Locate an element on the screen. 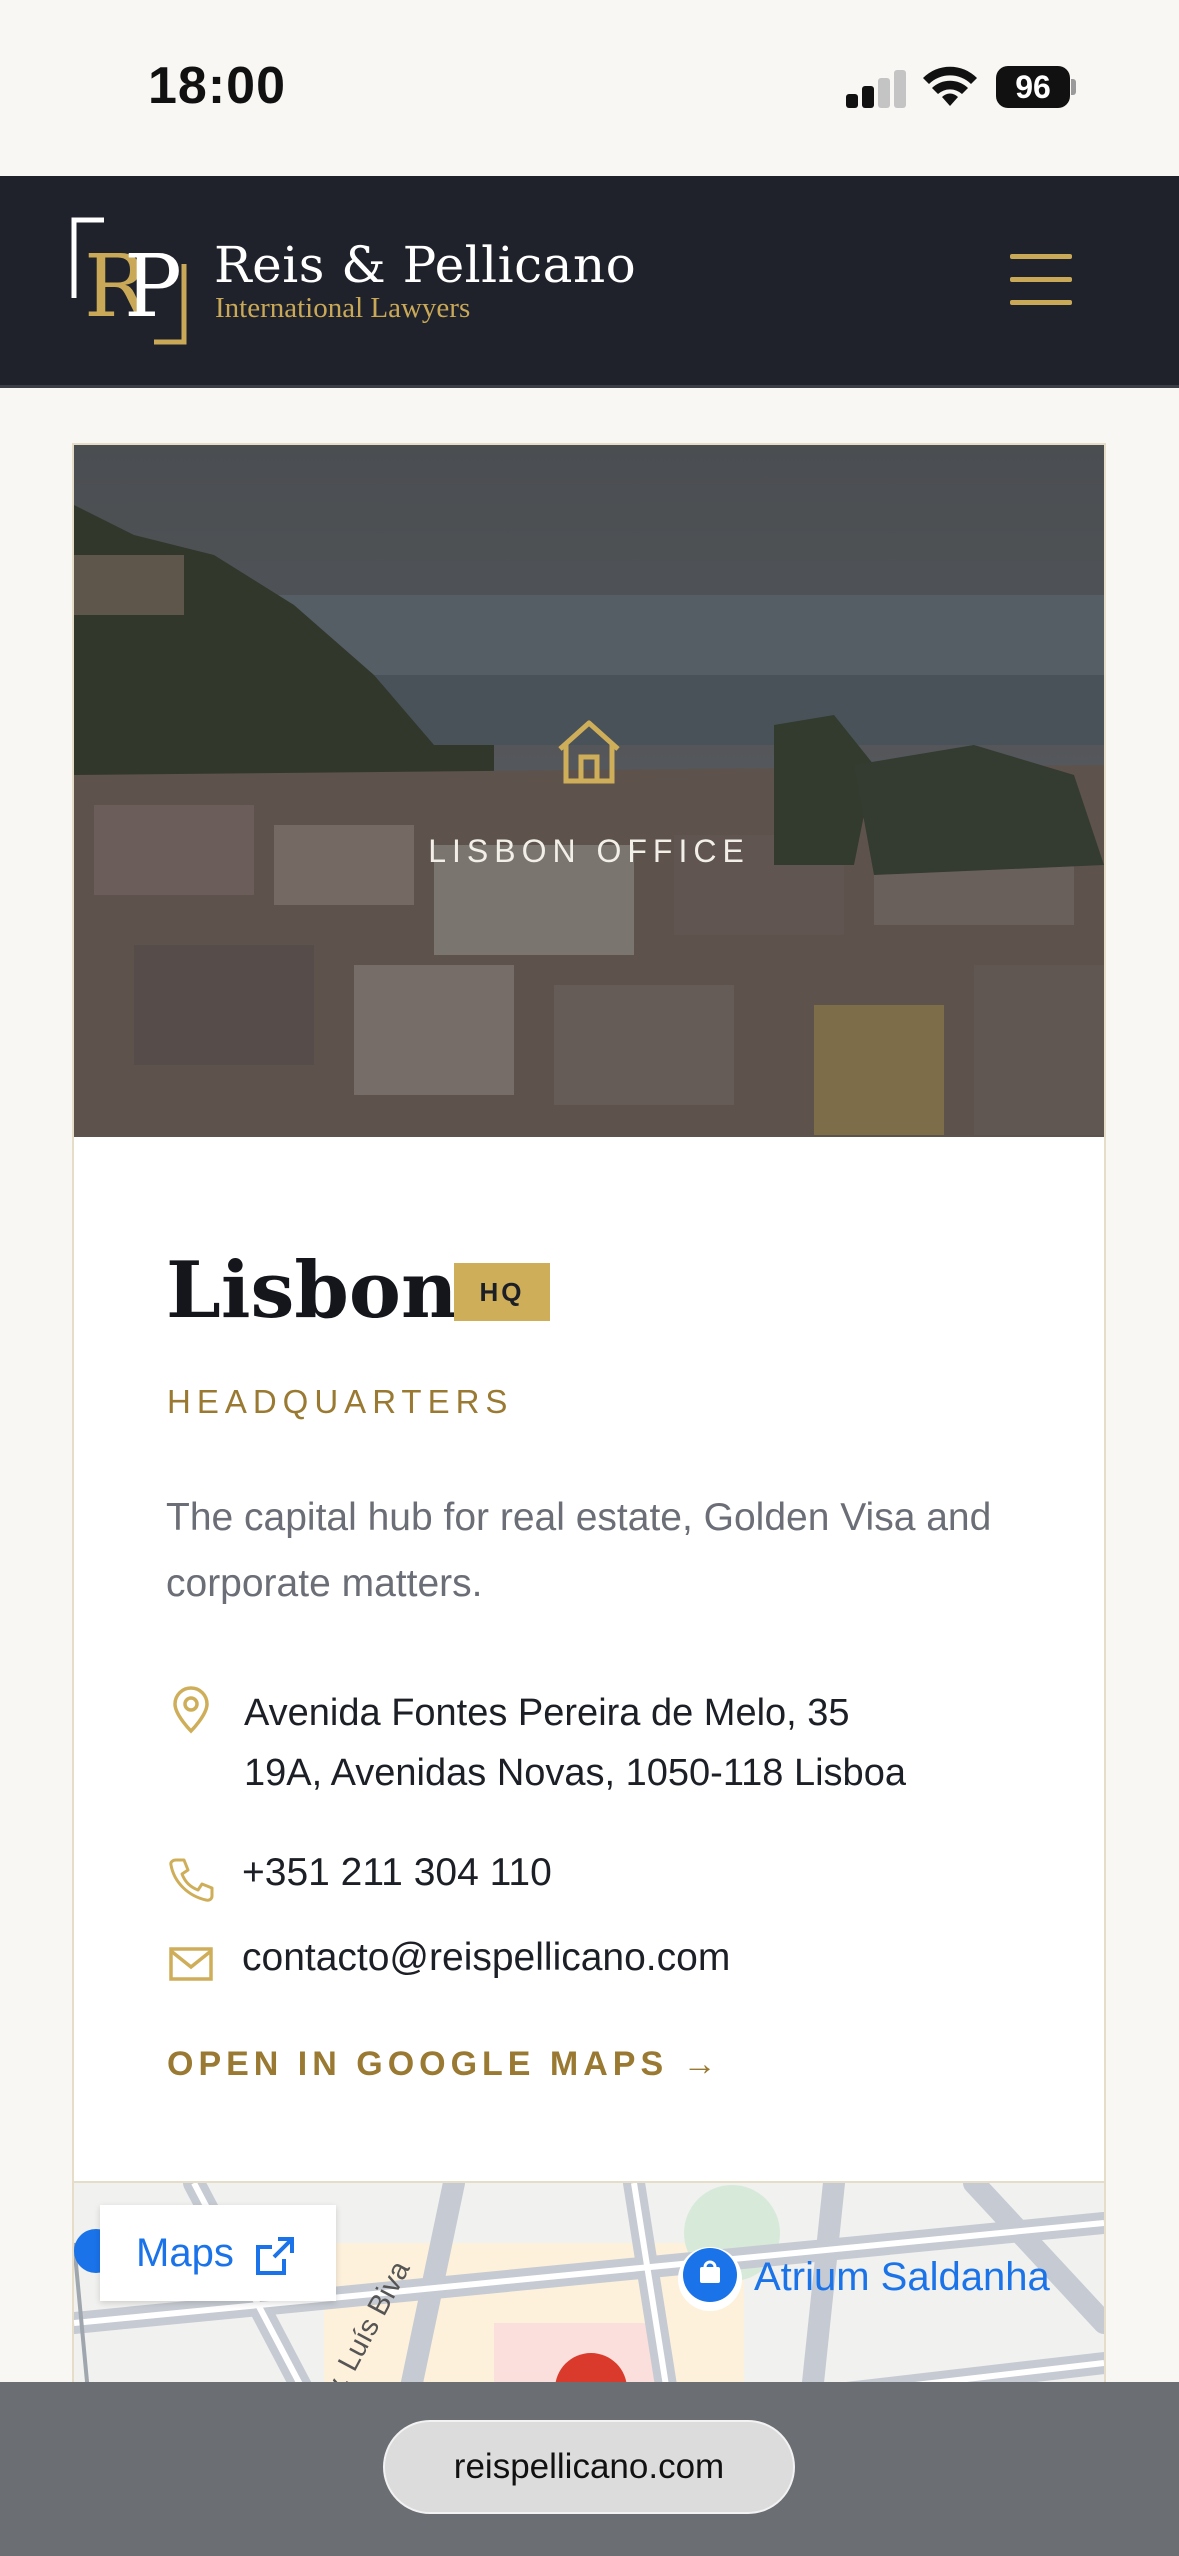  mail-icon is located at coordinates (191, 1964).